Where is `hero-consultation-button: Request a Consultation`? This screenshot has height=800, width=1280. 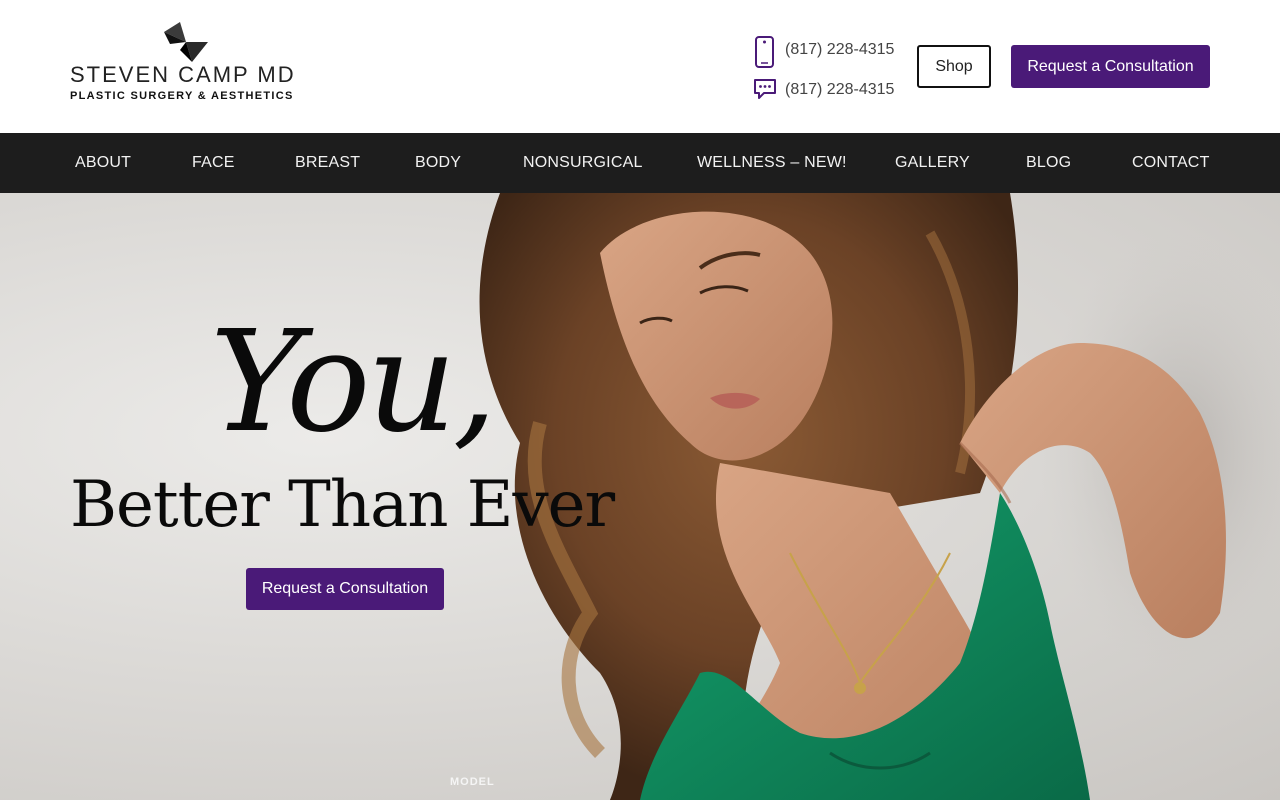
hero-consultation-button: Request a Consultation is located at coordinates (345, 589).